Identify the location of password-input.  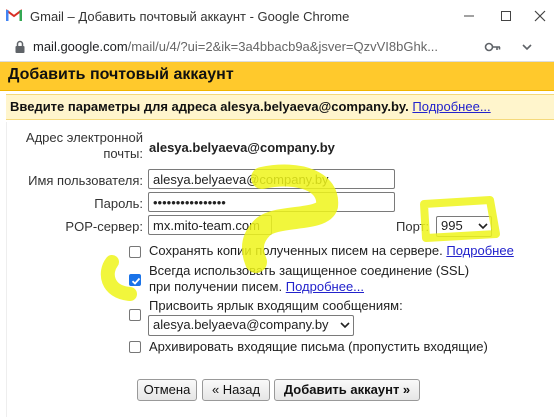
(271, 202).